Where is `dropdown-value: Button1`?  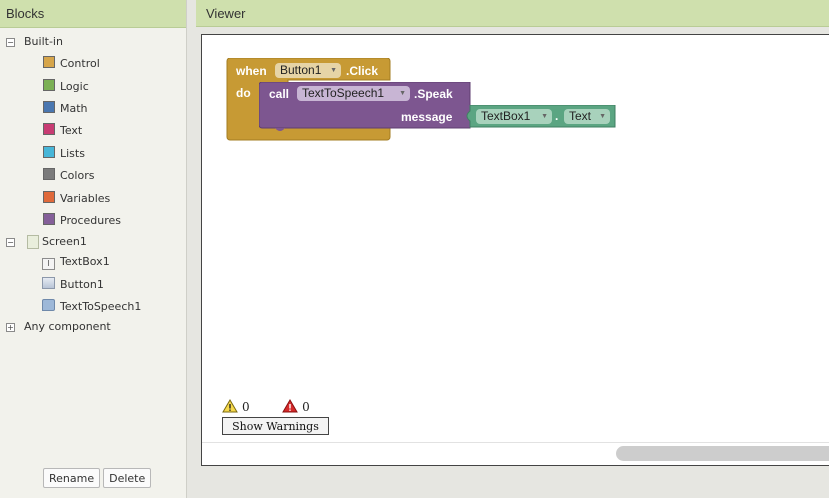
dropdown-value: Button1 is located at coordinates (301, 70).